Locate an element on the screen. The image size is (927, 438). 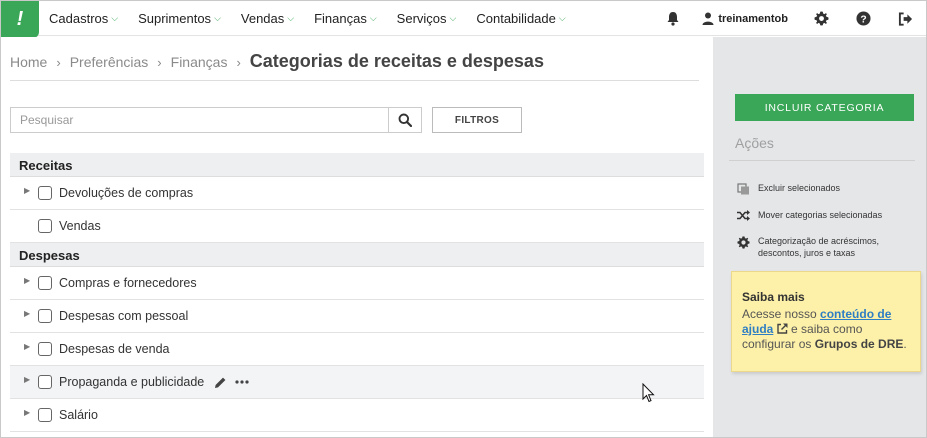
search-button is located at coordinates (405, 120).